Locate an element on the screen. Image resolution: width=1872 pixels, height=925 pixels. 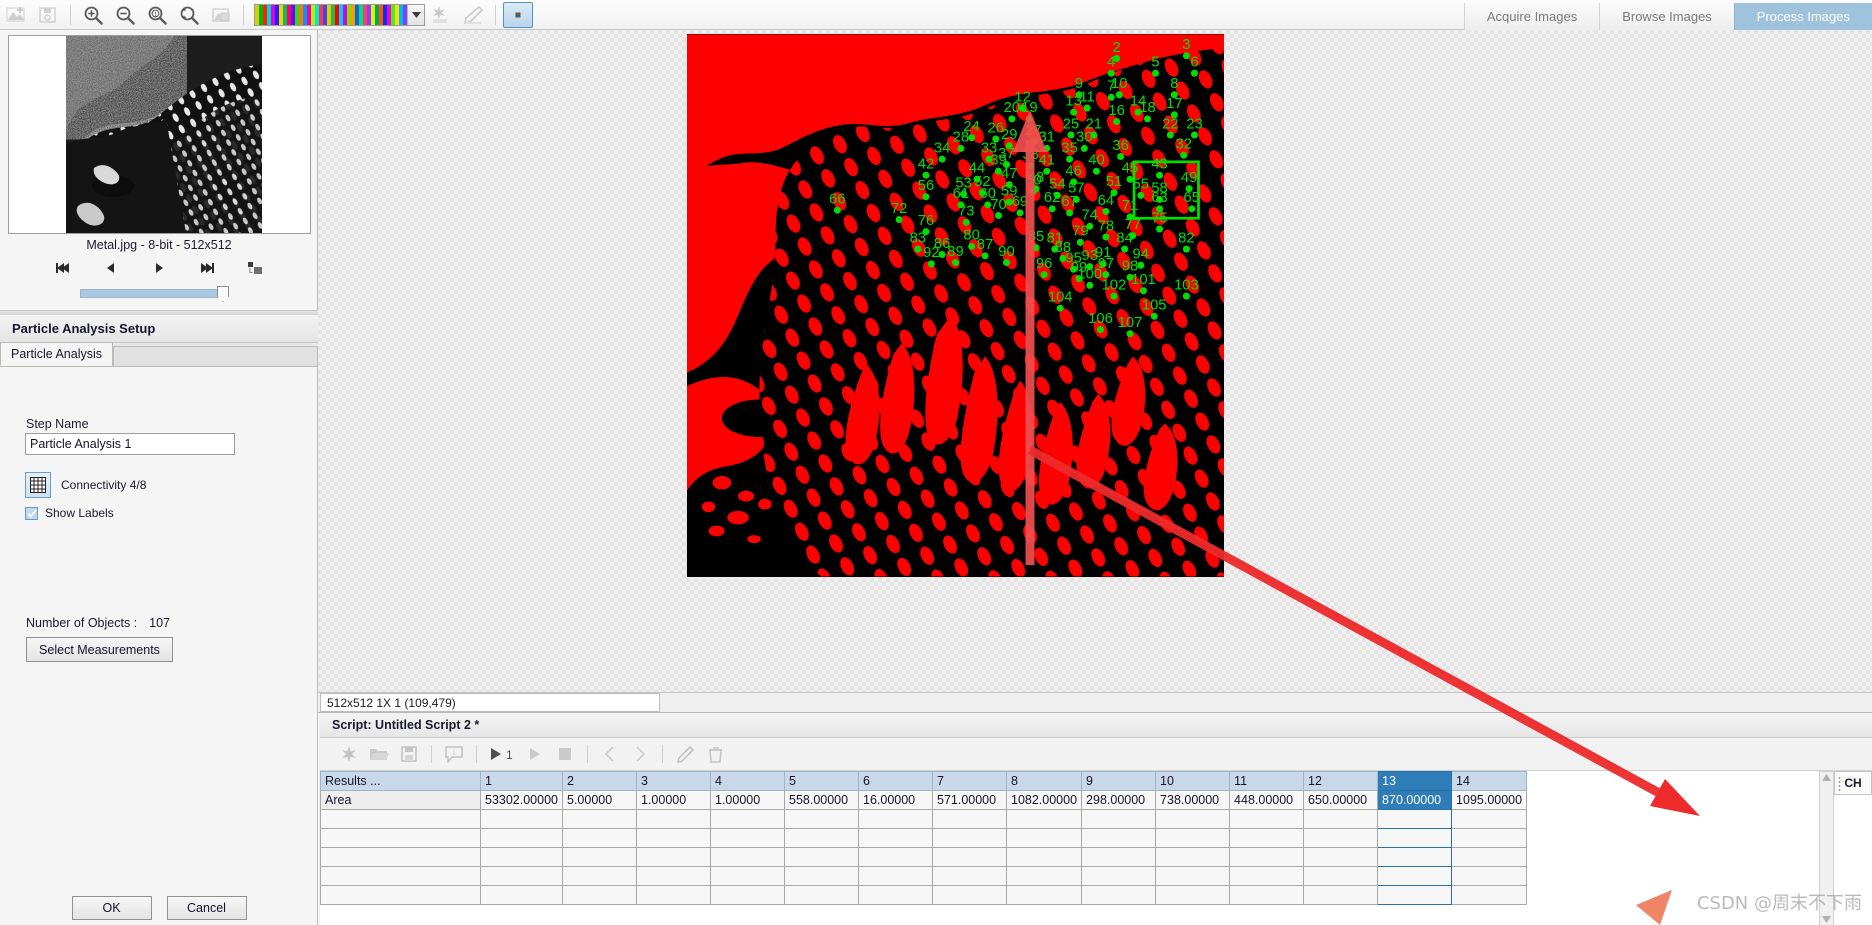
table-column-header-4: 4 is located at coordinates (747, 781).